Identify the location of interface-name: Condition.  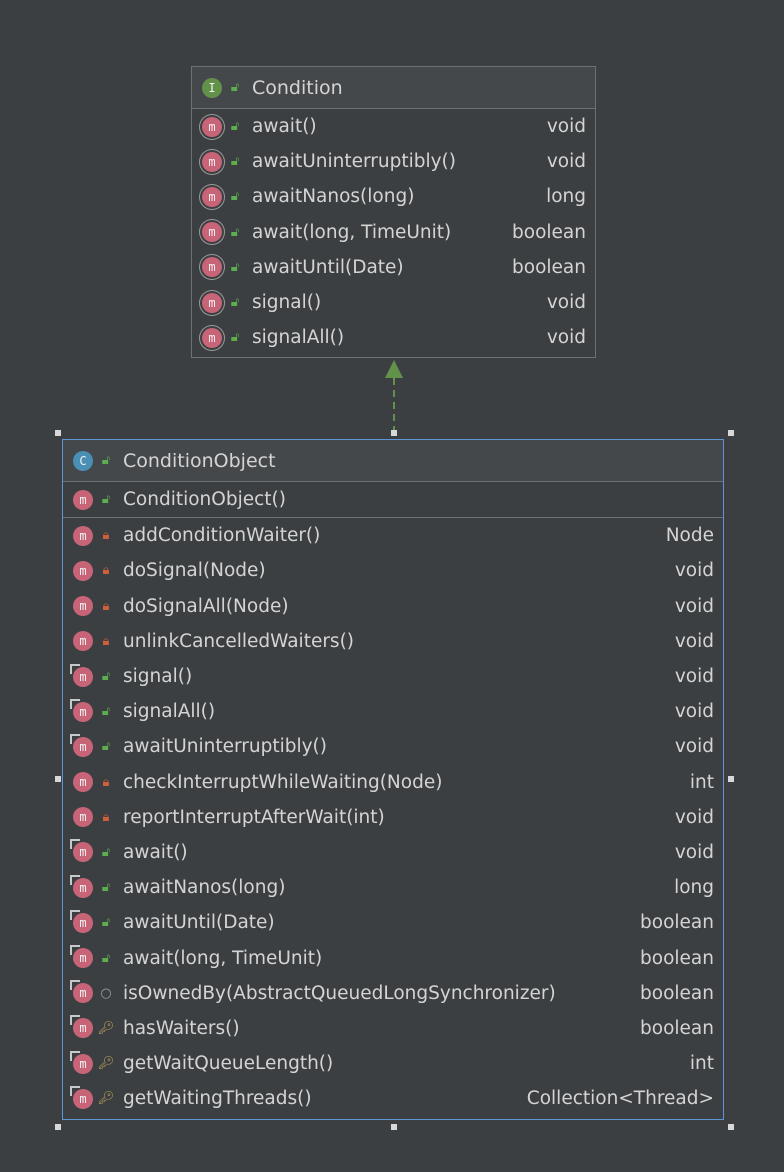
(297, 87).